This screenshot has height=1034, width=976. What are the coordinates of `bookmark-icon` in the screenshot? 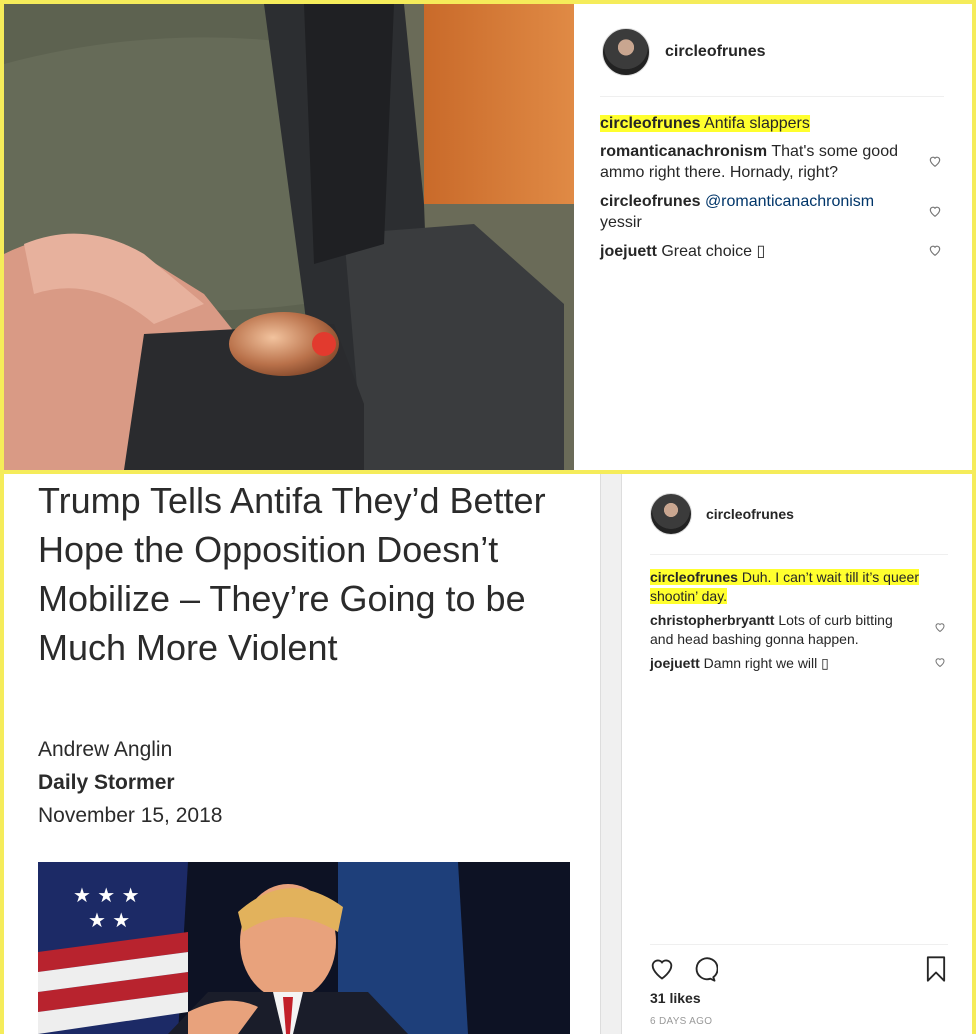 It's located at (936, 969).